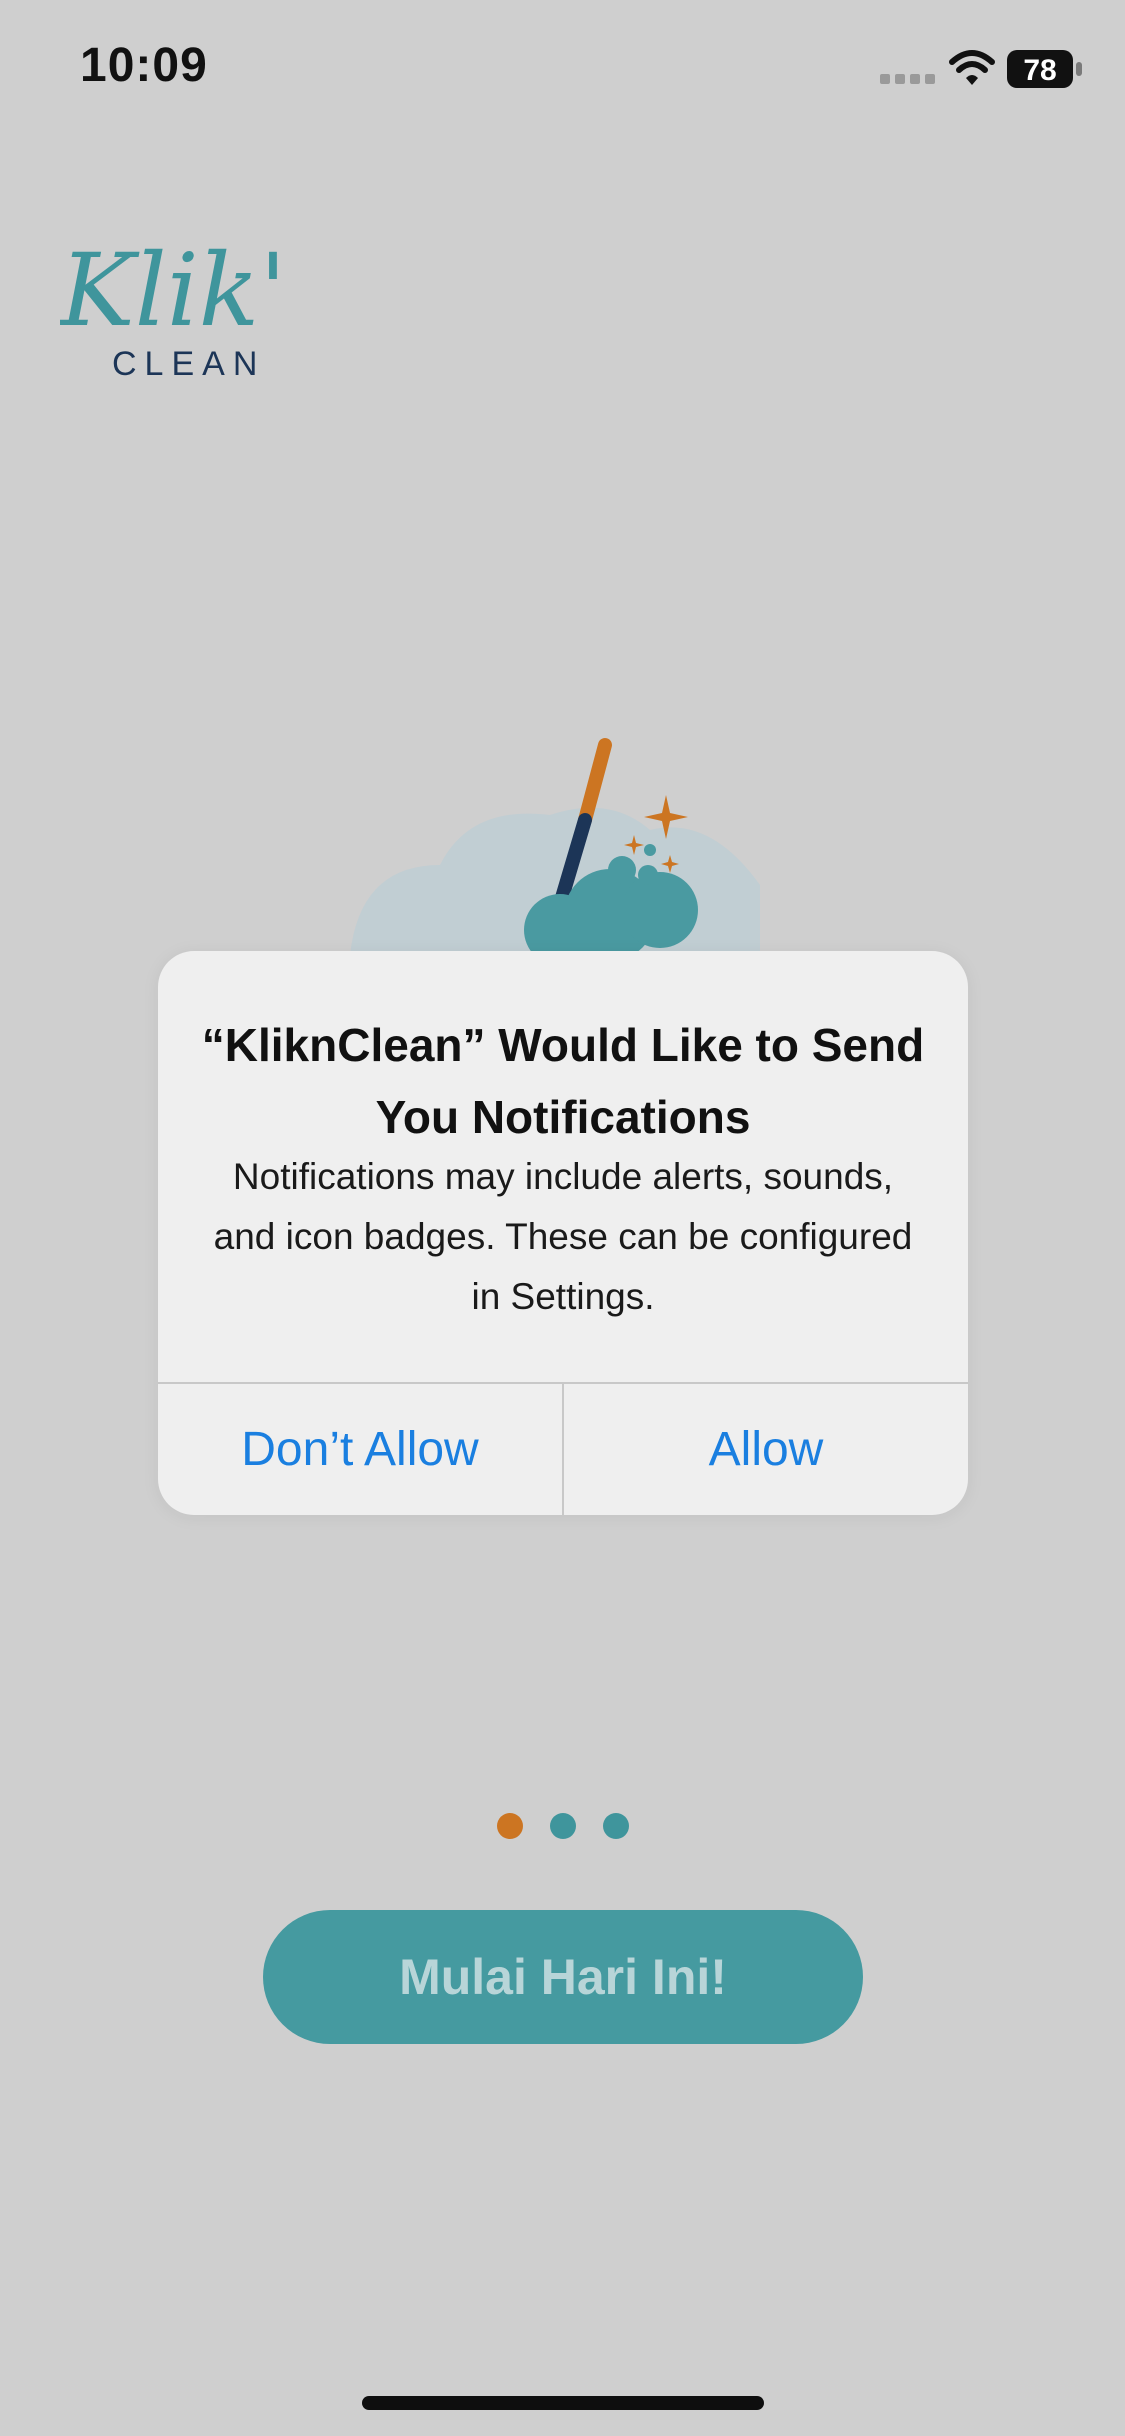 The width and height of the screenshot is (1125, 2436). I want to click on signal-icon, so click(907, 79).